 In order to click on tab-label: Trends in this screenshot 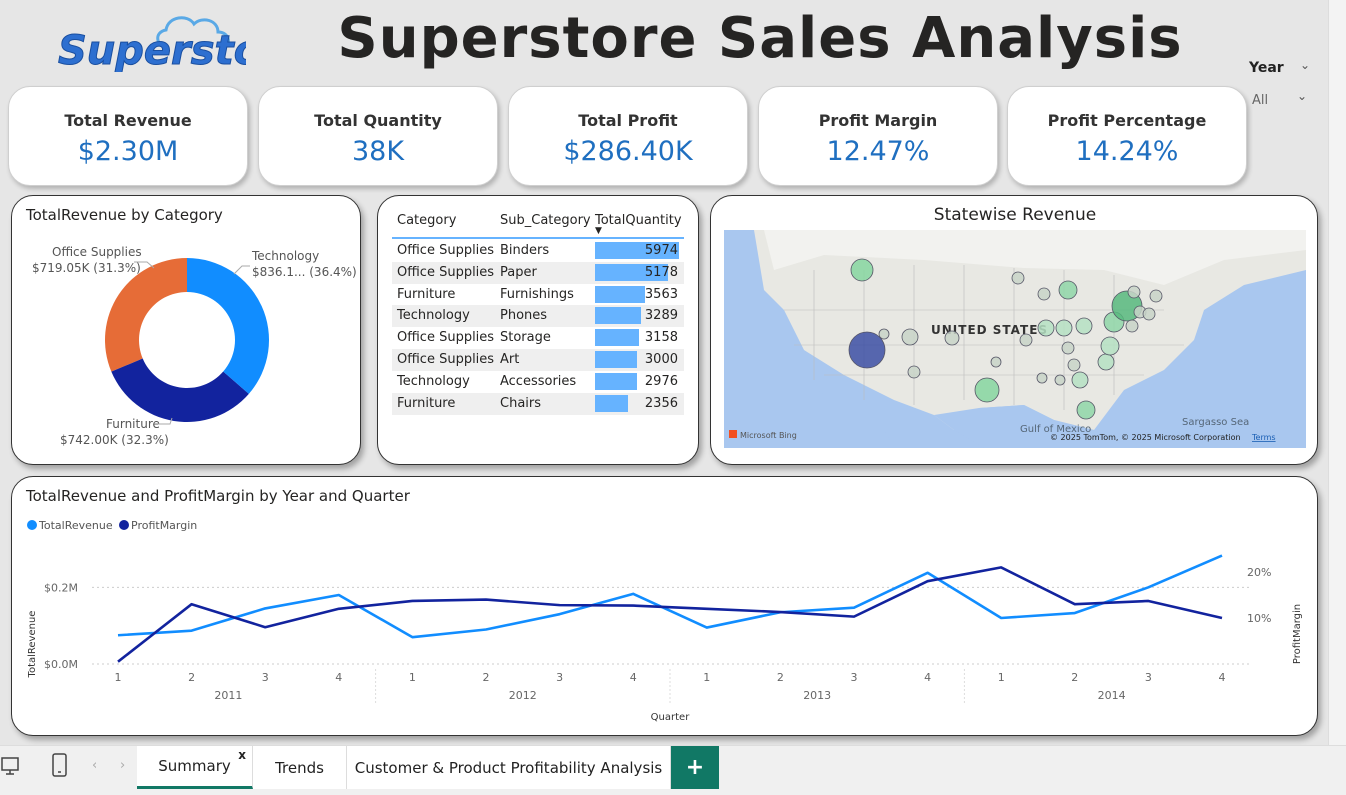, I will do `click(299, 767)`.